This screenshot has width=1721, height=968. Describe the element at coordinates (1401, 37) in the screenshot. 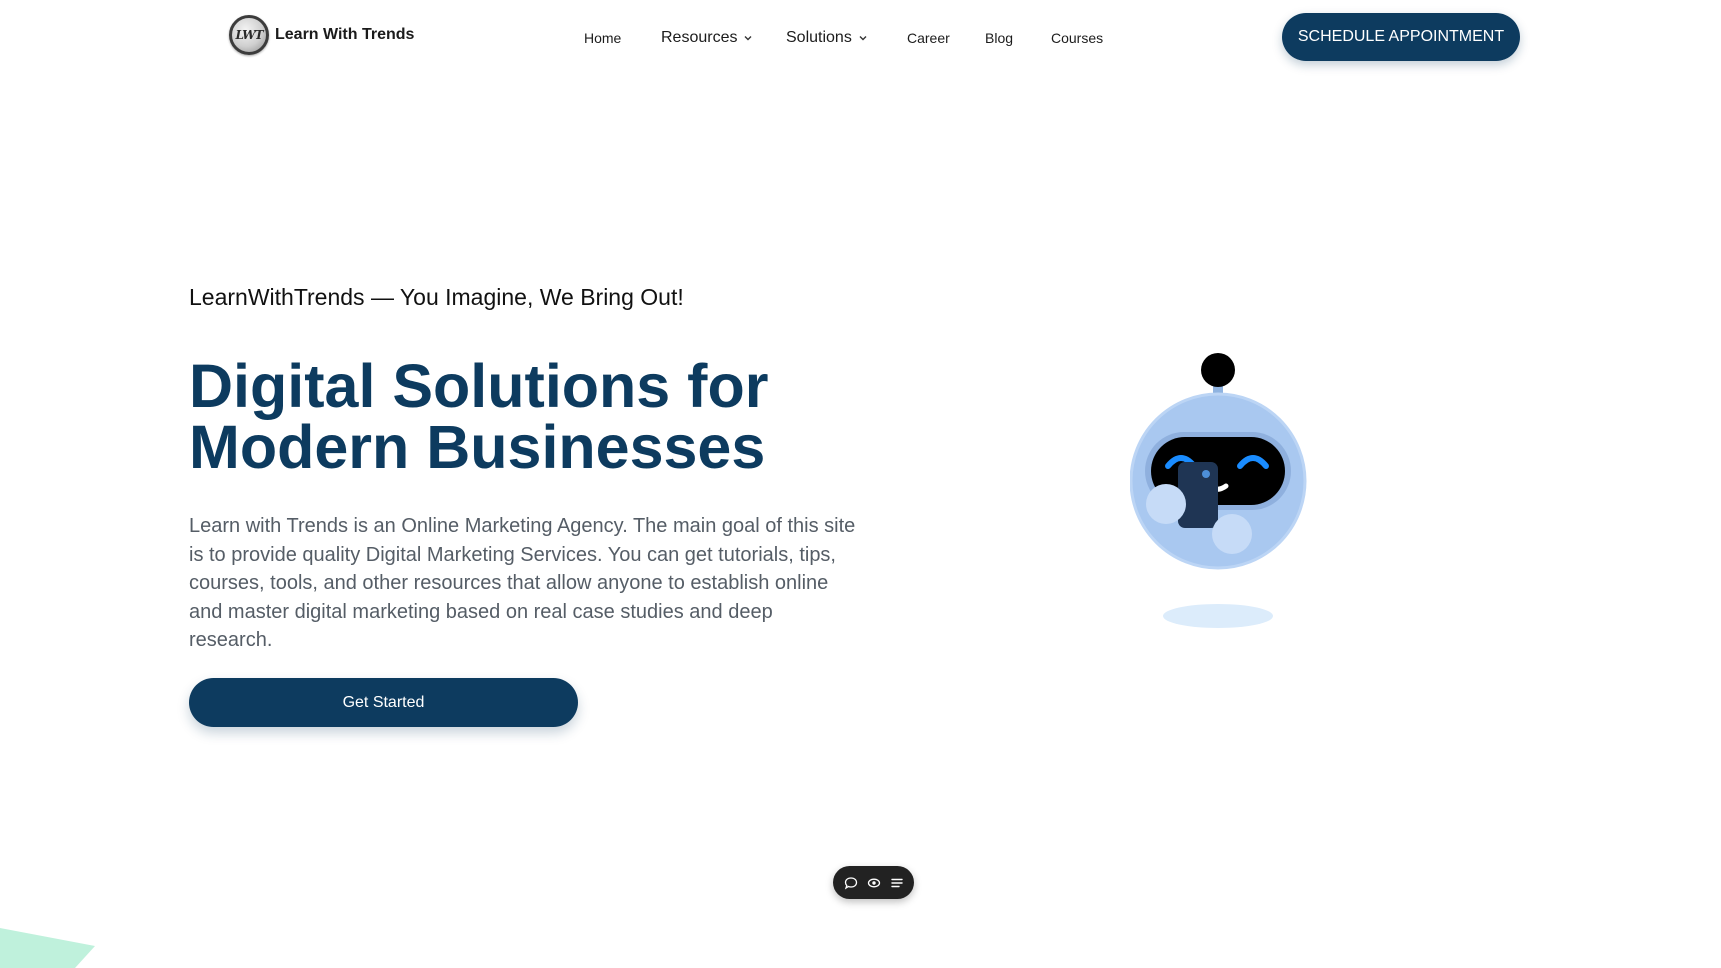

I see `schedule-appointment-button: SCHEDULE APPOINTMENT` at that location.